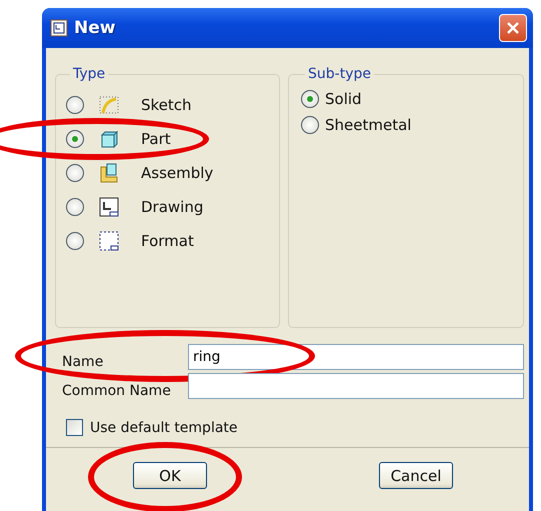  Describe the element at coordinates (109, 173) in the screenshot. I see `assembly-icon` at that location.